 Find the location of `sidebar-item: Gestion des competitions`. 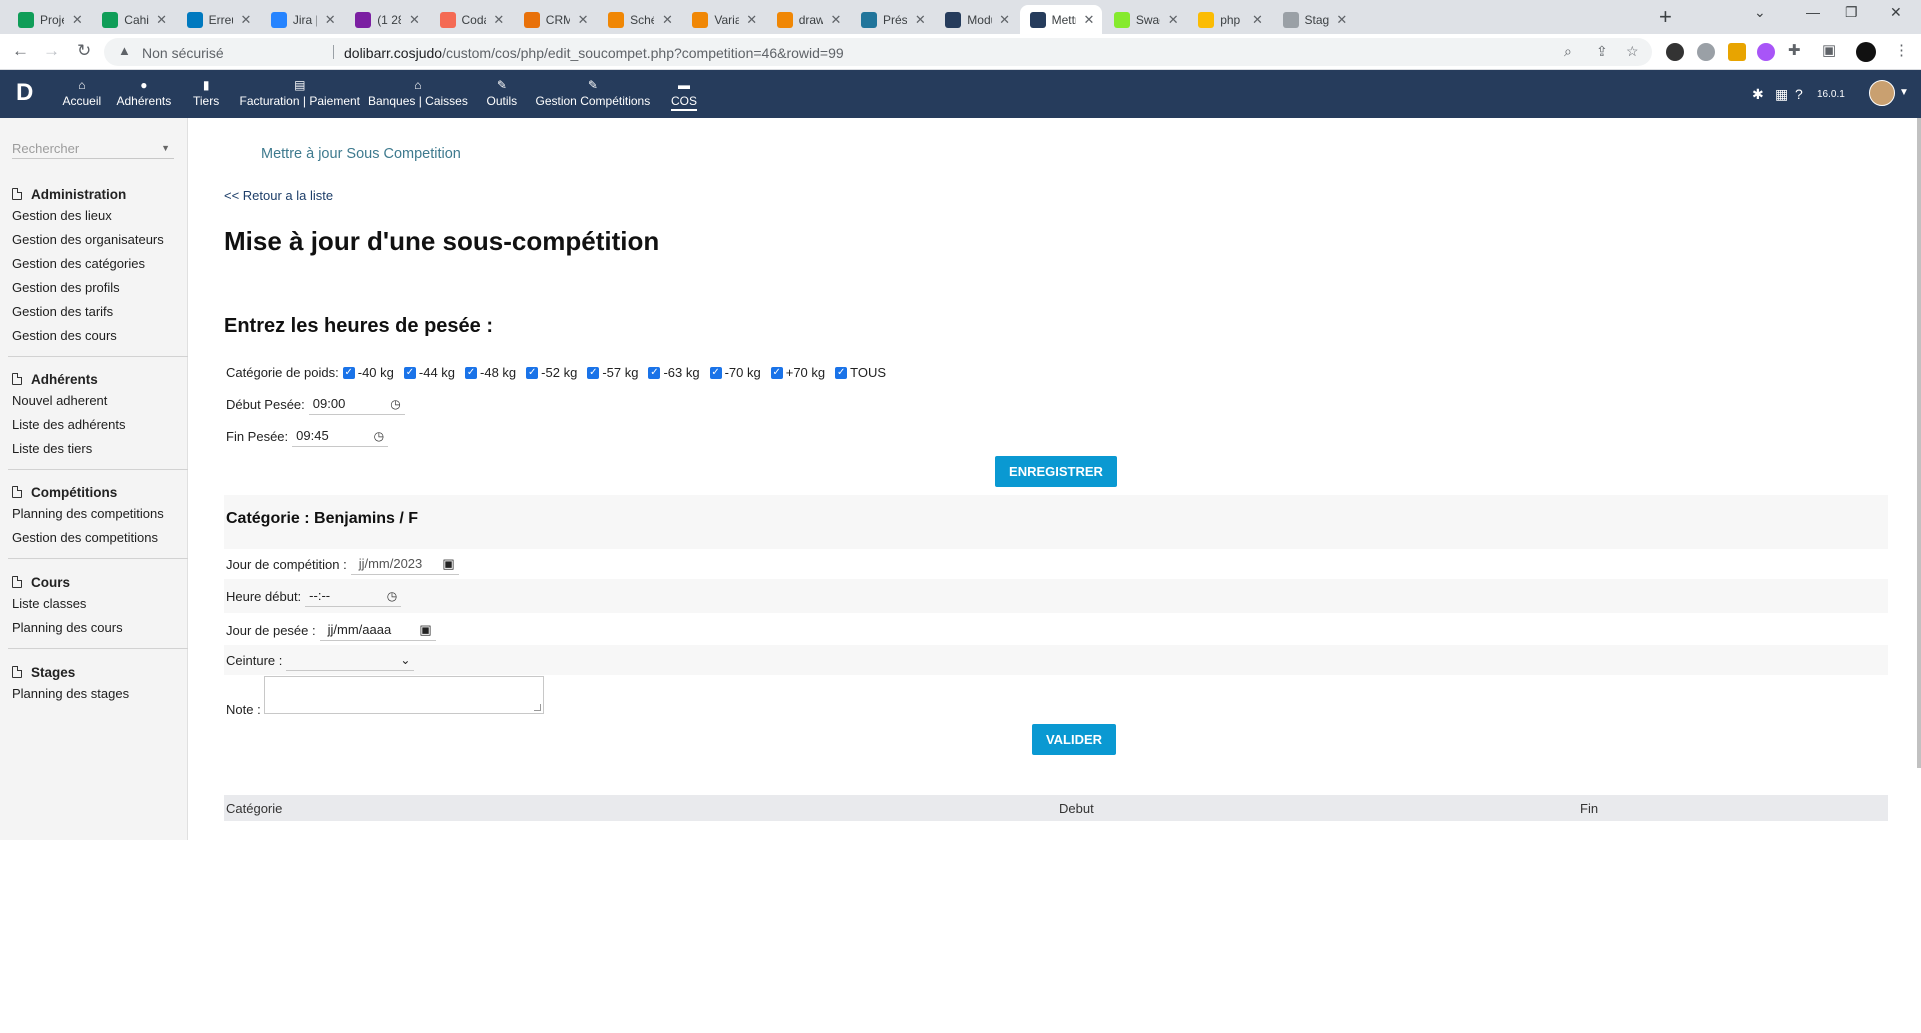

sidebar-item: Gestion des competitions is located at coordinates (94, 538).